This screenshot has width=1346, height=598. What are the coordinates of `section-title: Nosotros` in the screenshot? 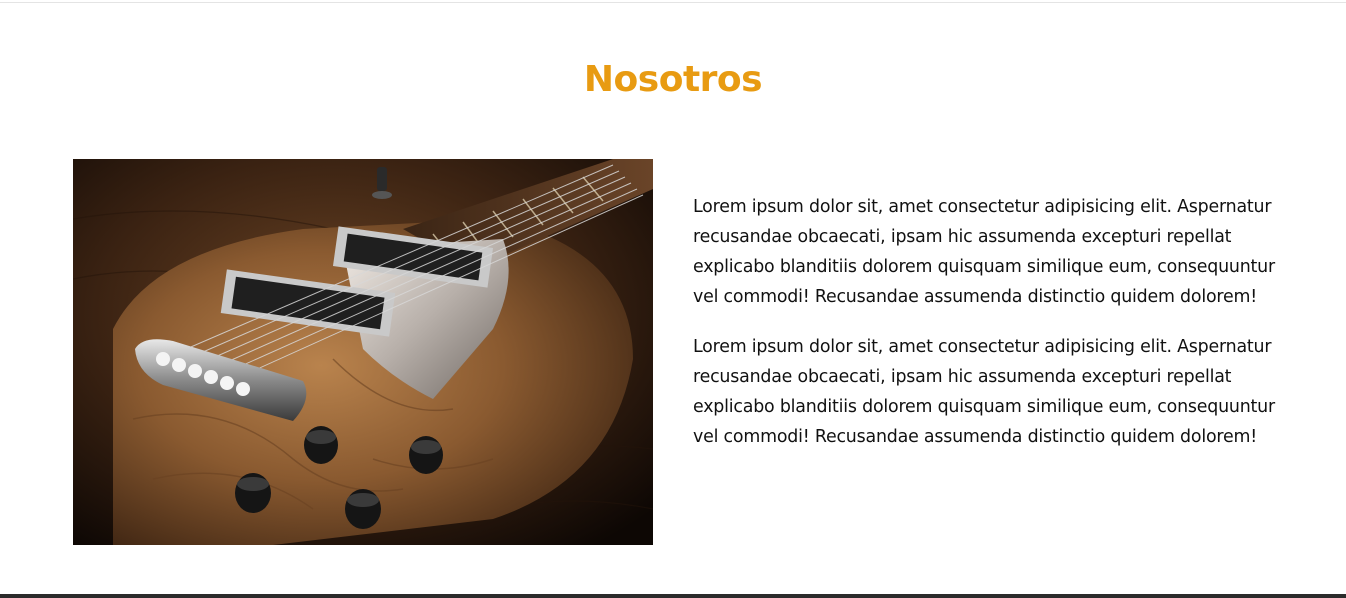 It's located at (673, 79).